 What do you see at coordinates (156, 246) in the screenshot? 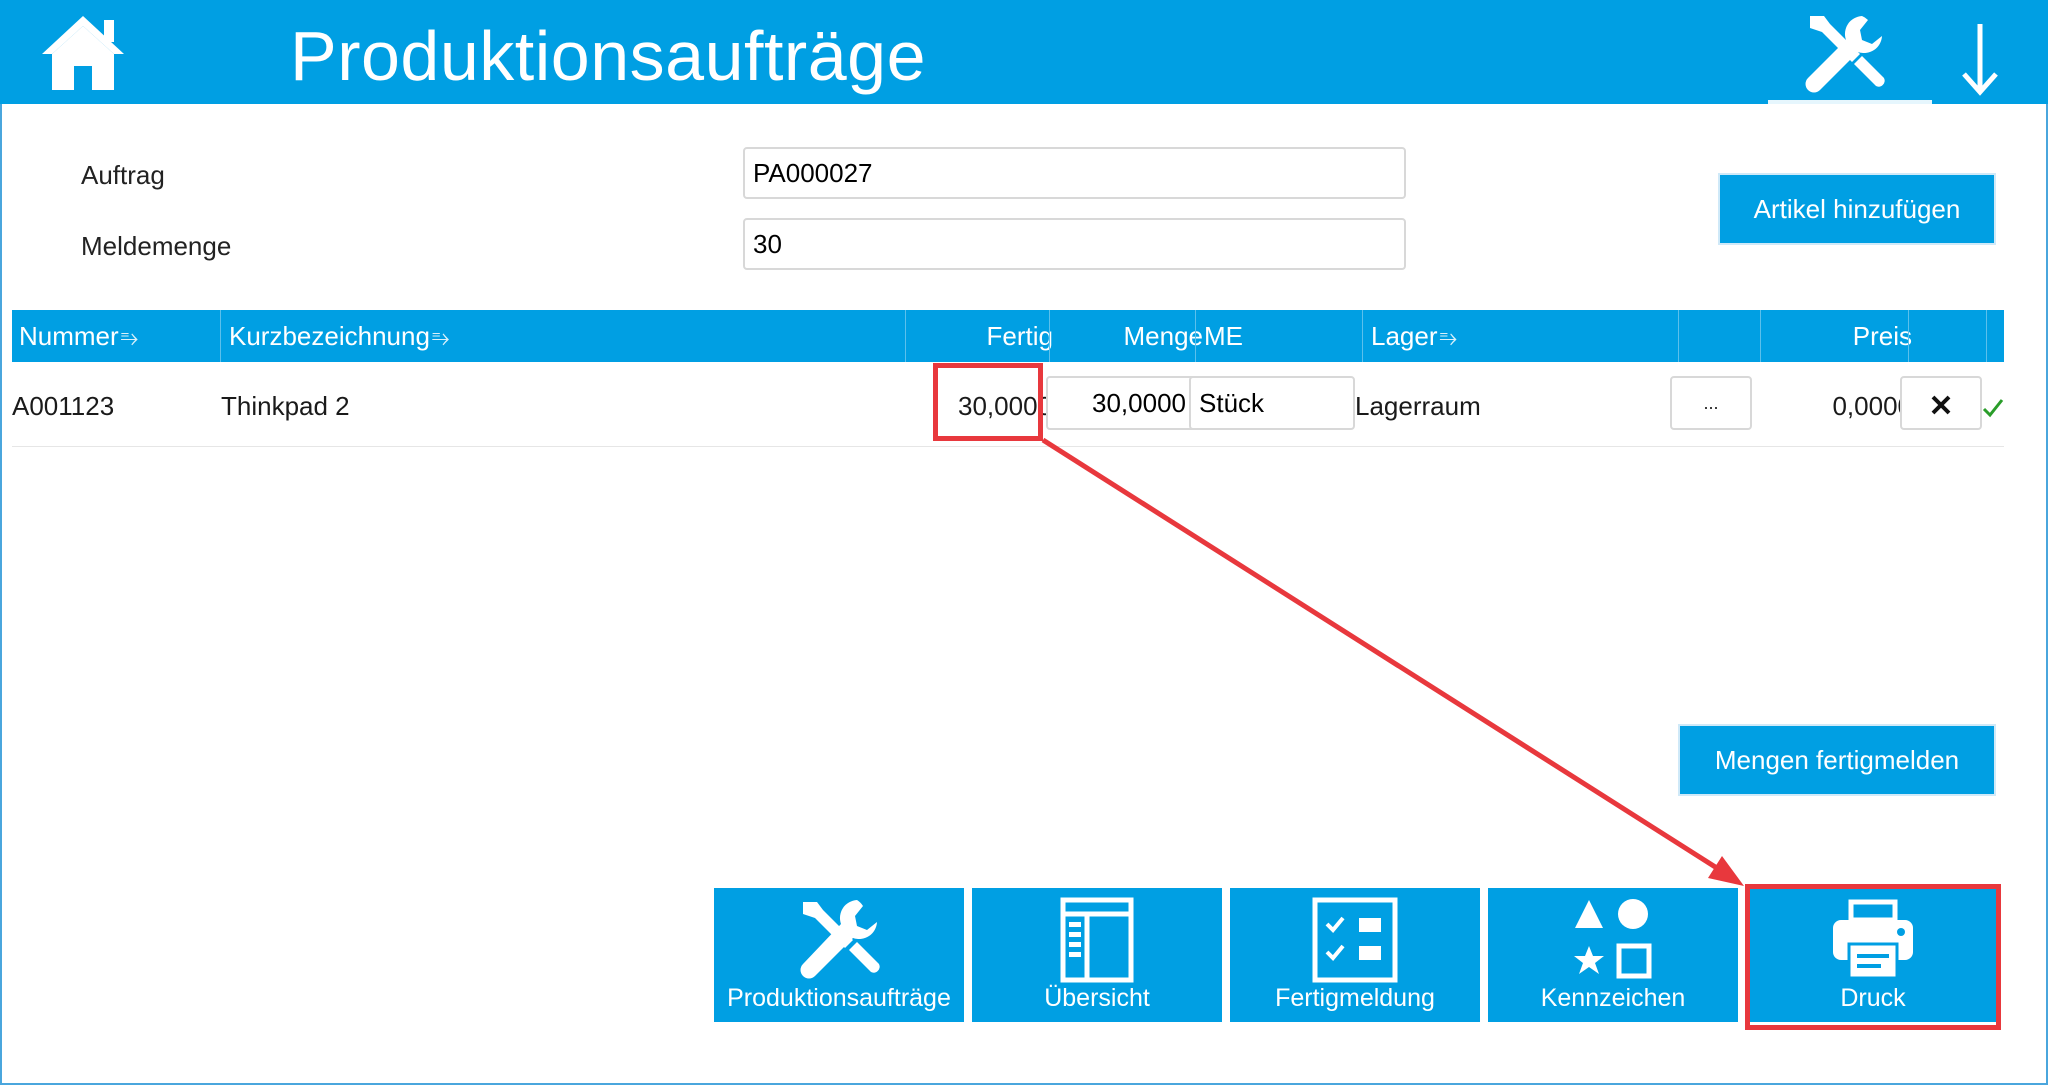
I see `meldemenge-label: Meldemenge` at bounding box center [156, 246].